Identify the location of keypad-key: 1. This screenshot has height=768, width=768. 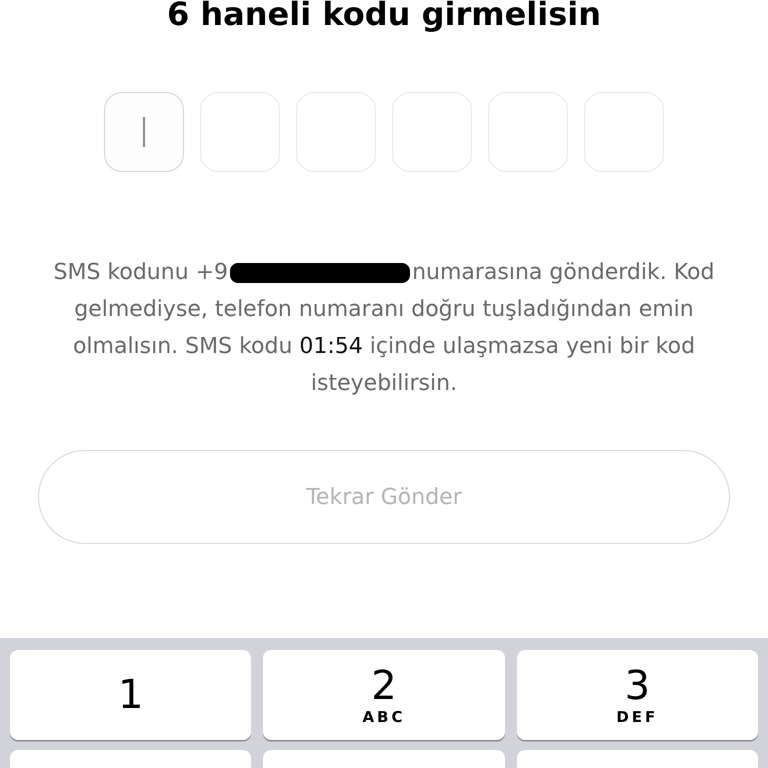
(131, 695).